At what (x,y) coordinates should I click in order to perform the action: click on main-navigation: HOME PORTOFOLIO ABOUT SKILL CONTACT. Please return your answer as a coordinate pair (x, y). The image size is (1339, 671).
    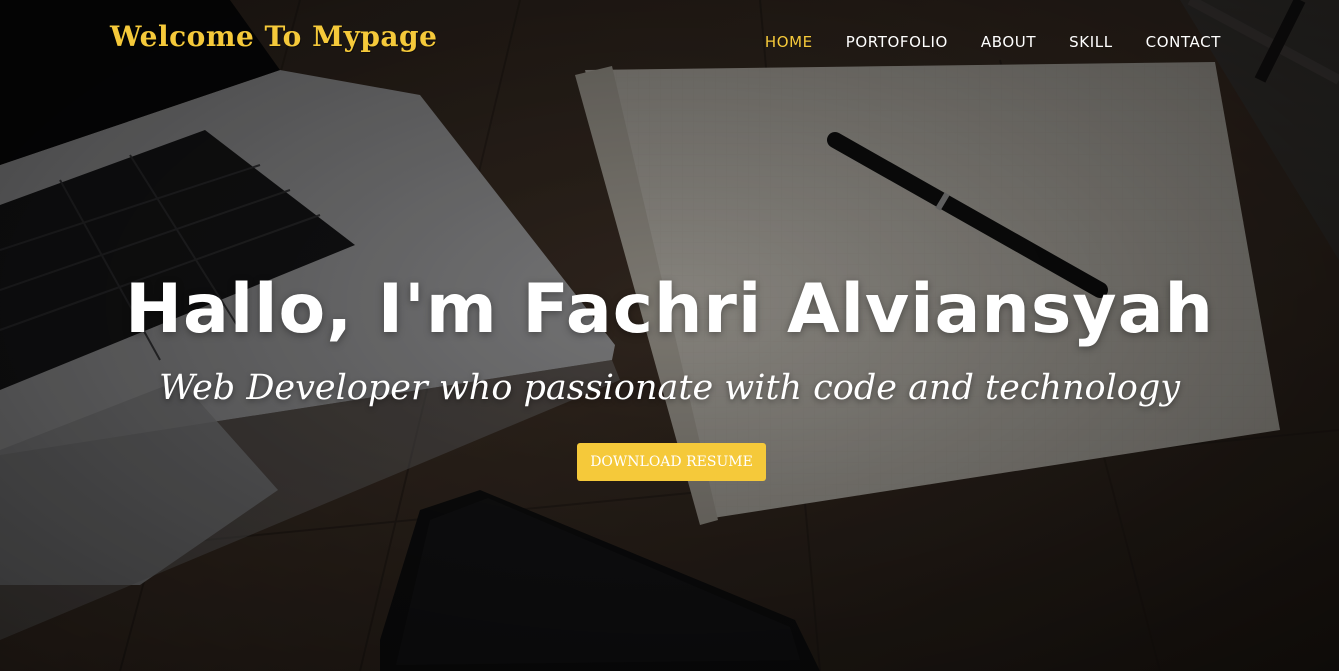
    Looking at the image, I should click on (993, 42).